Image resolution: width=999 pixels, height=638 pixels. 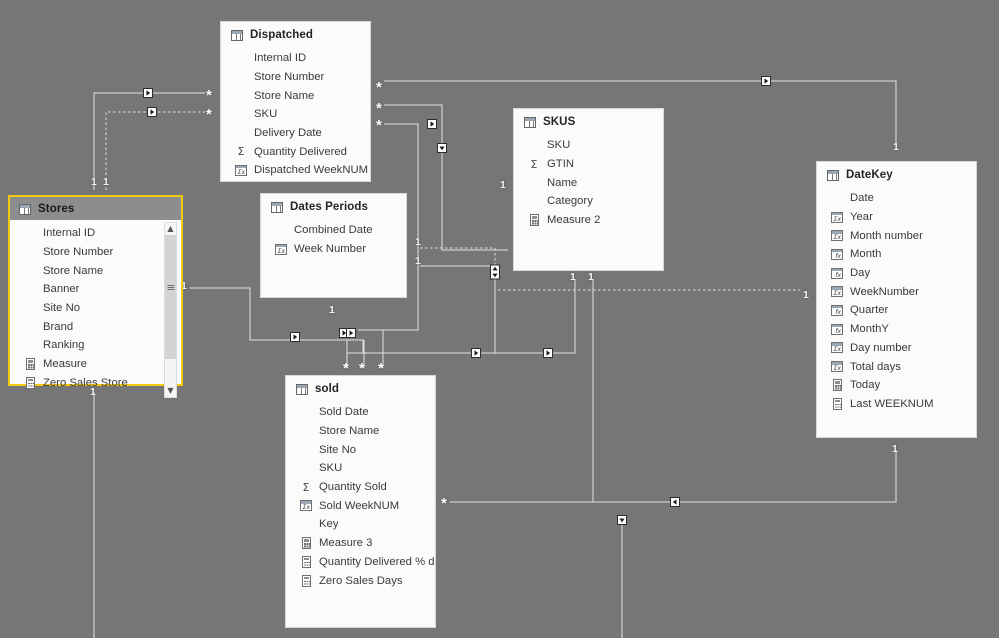 What do you see at coordinates (360, 562) in the screenshot?
I see `table-field: Quantity Delivered % dif` at bounding box center [360, 562].